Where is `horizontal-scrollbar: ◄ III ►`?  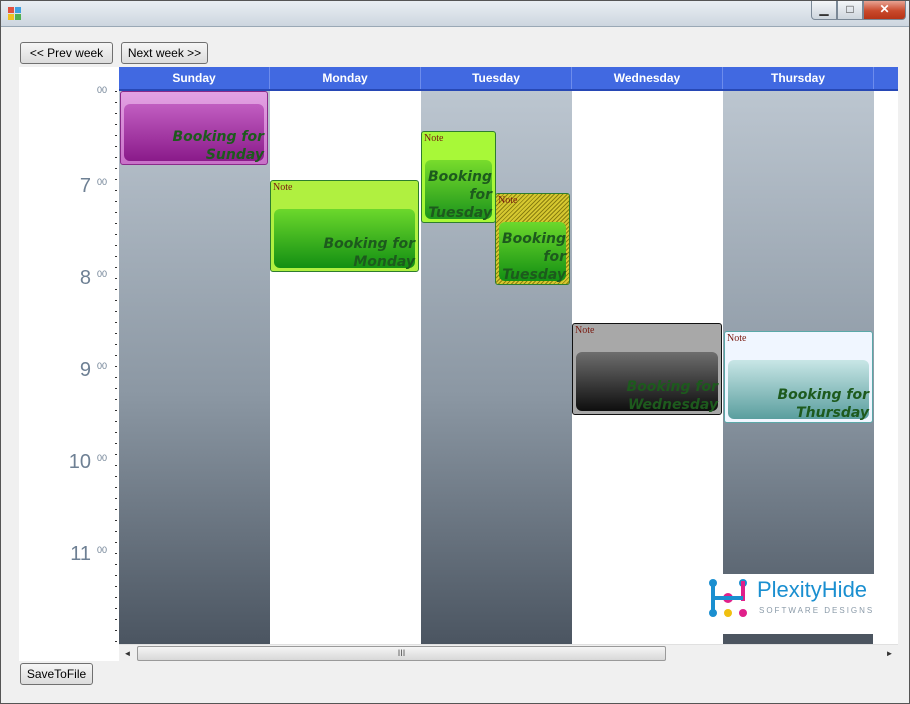 horizontal-scrollbar: ◄ III ► is located at coordinates (508, 652).